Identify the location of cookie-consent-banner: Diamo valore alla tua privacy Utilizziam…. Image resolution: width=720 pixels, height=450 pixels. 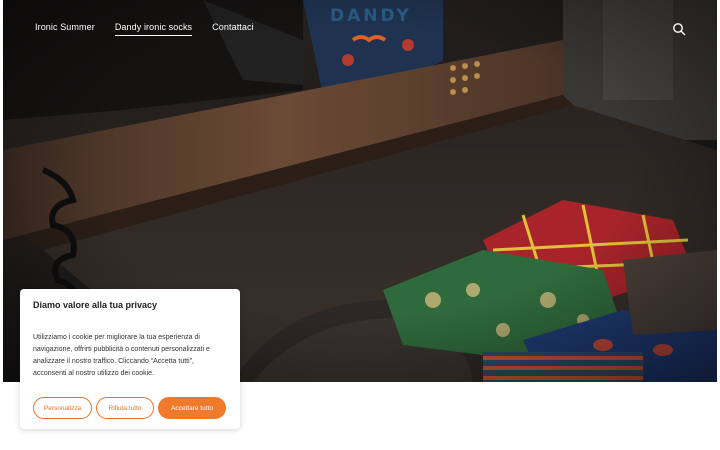
(130, 359).